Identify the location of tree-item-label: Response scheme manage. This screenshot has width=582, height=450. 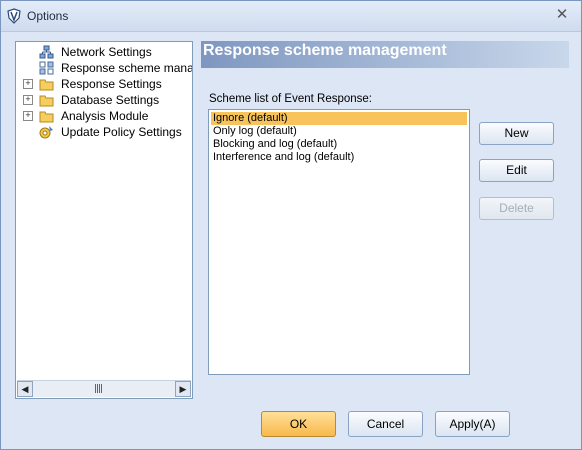
(127, 68).